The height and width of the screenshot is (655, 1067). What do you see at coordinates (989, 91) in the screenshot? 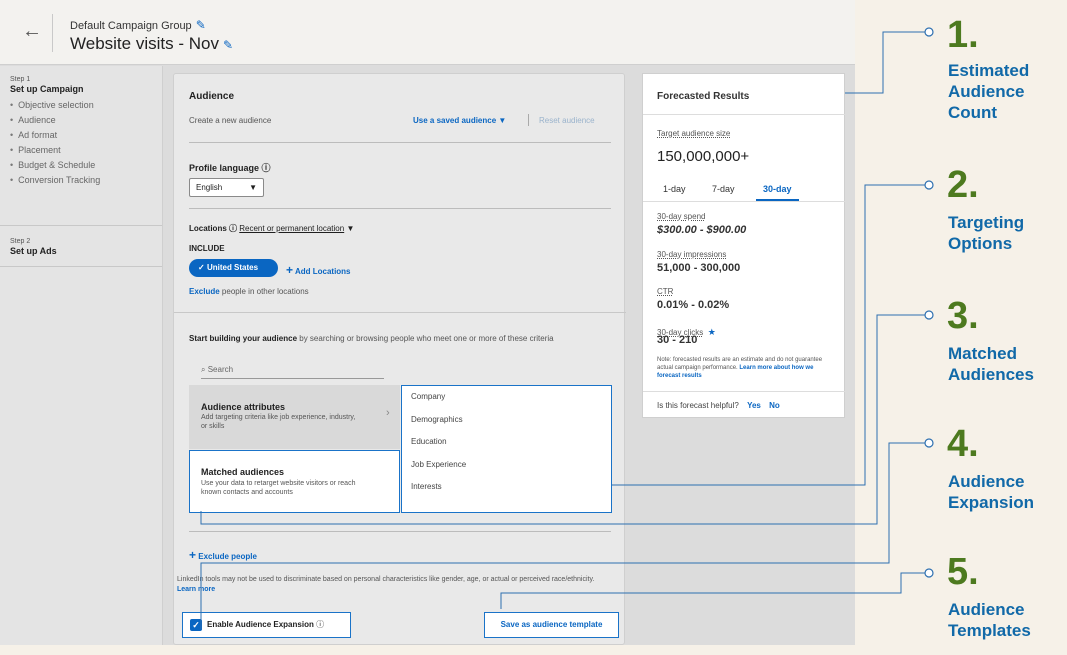
I see `annotation-label-1: Estimated Audience Count` at bounding box center [989, 91].